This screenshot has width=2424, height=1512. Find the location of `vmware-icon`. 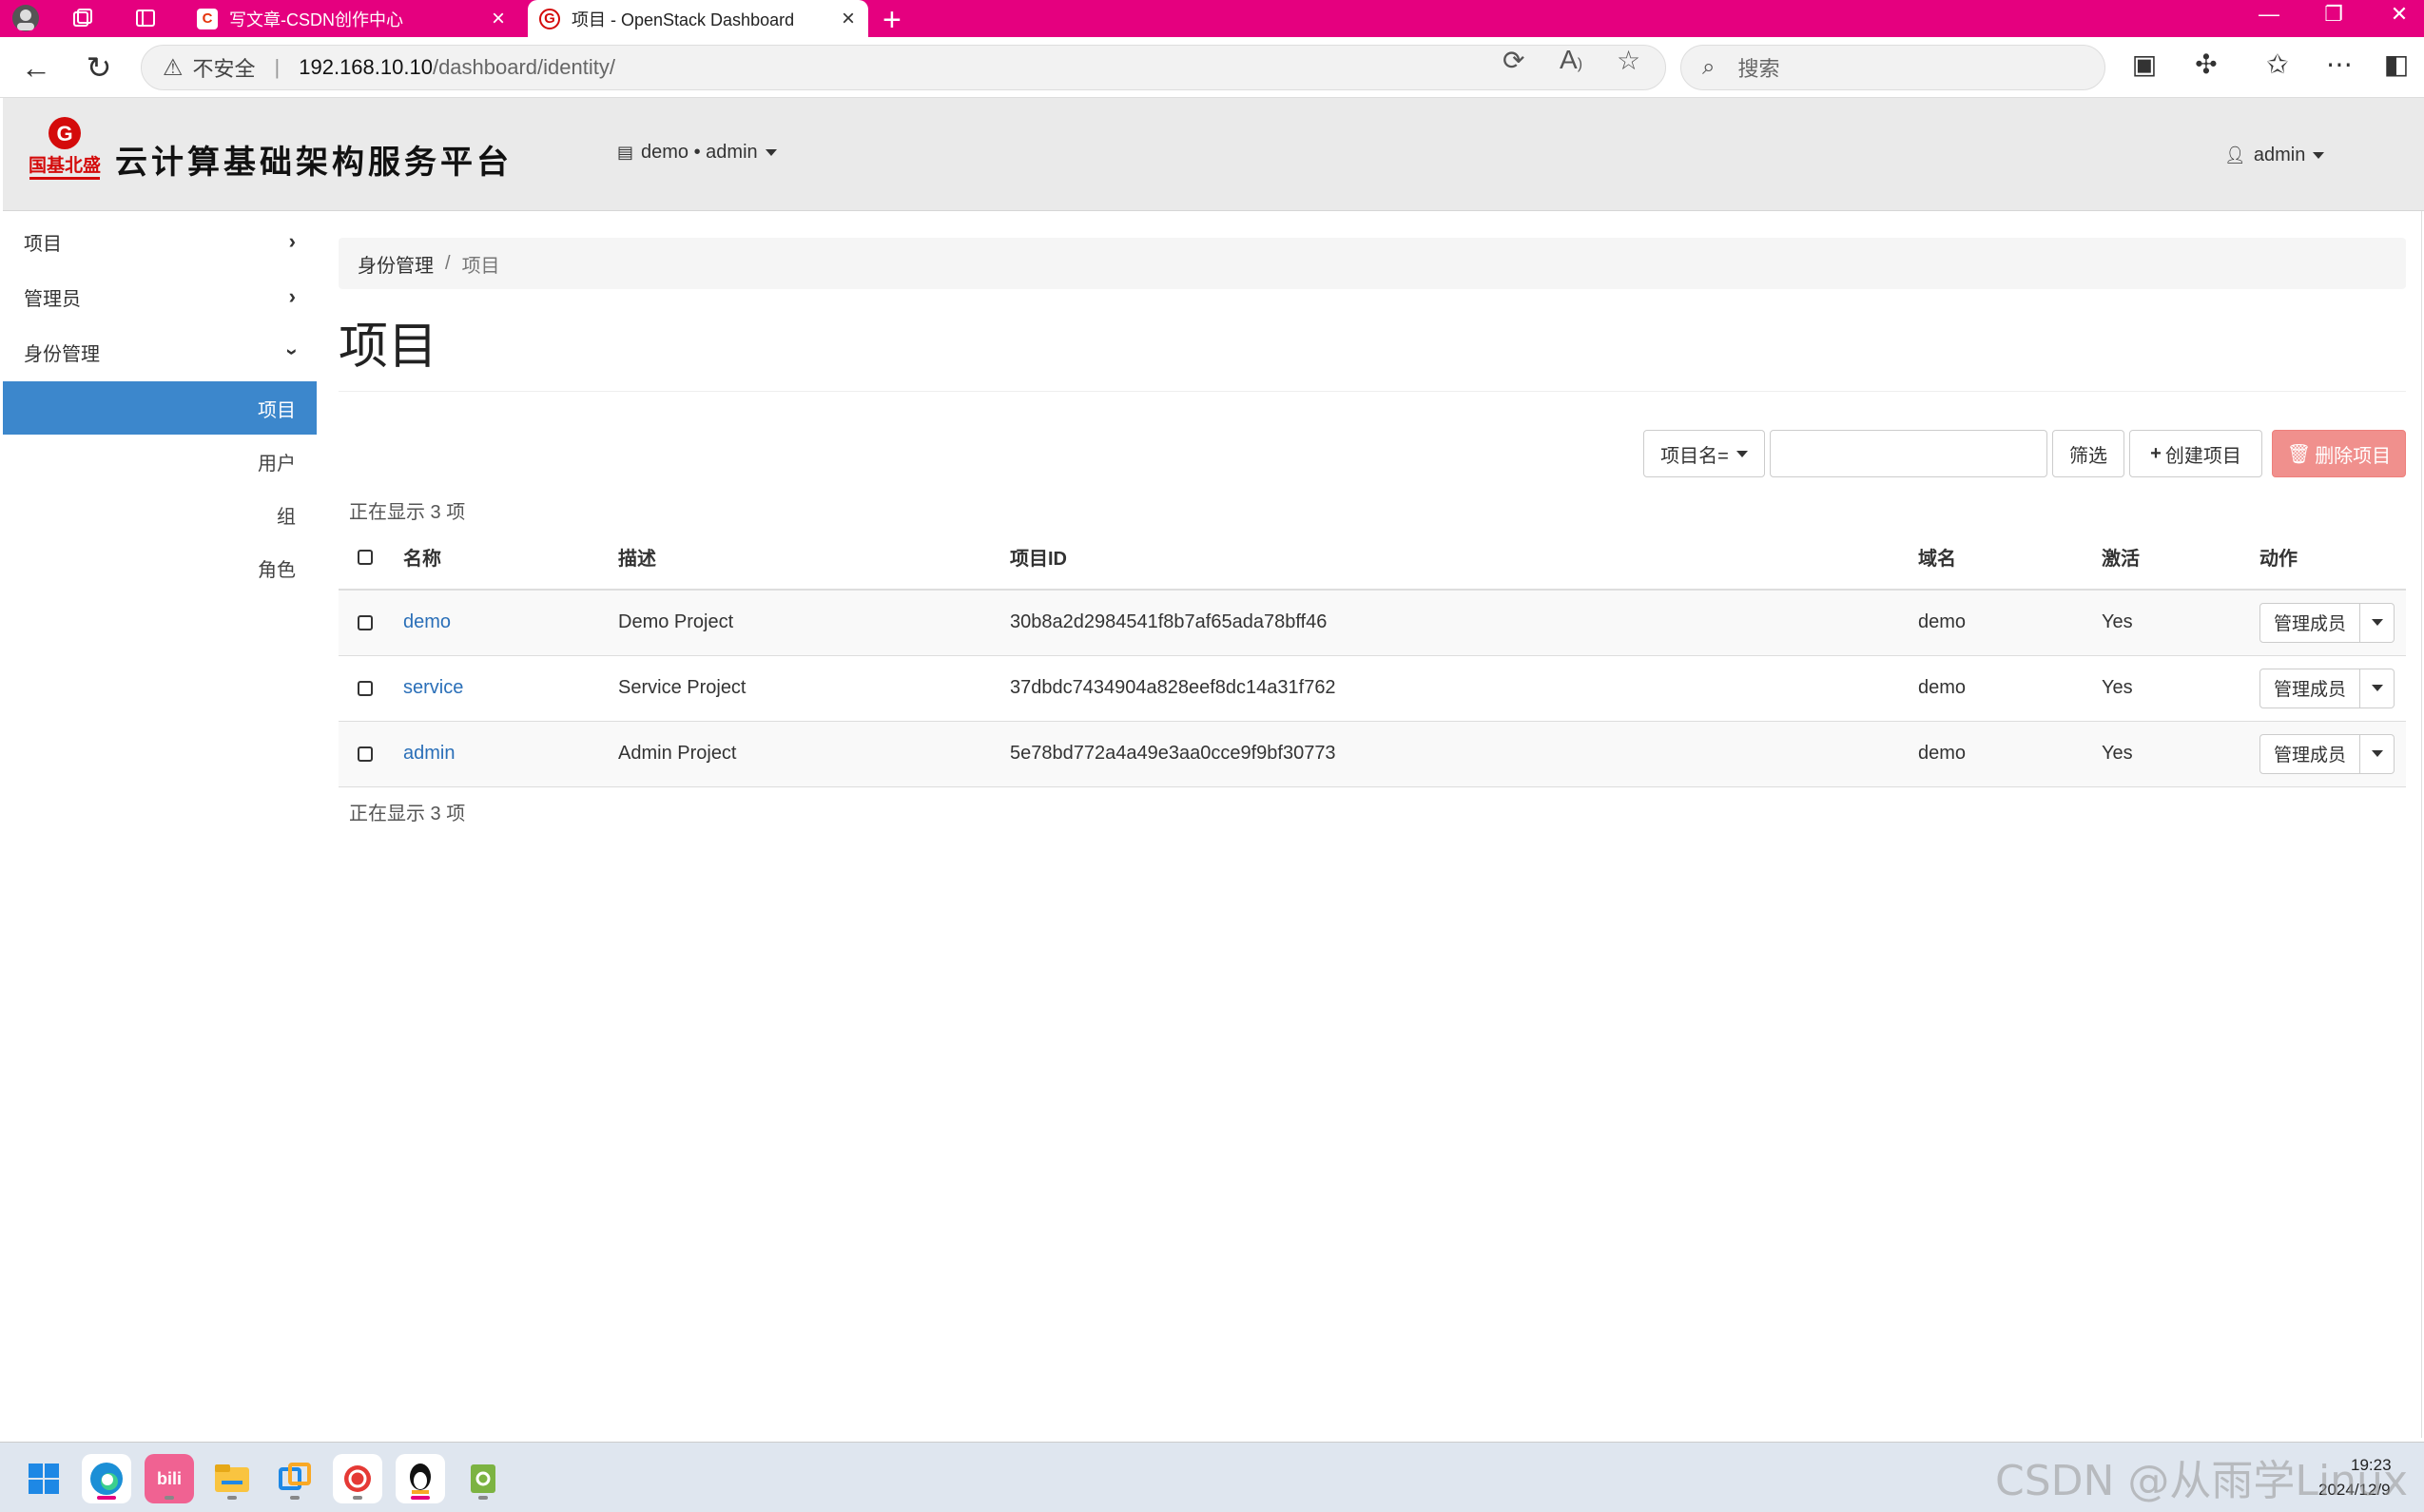

vmware-icon is located at coordinates (295, 1479).